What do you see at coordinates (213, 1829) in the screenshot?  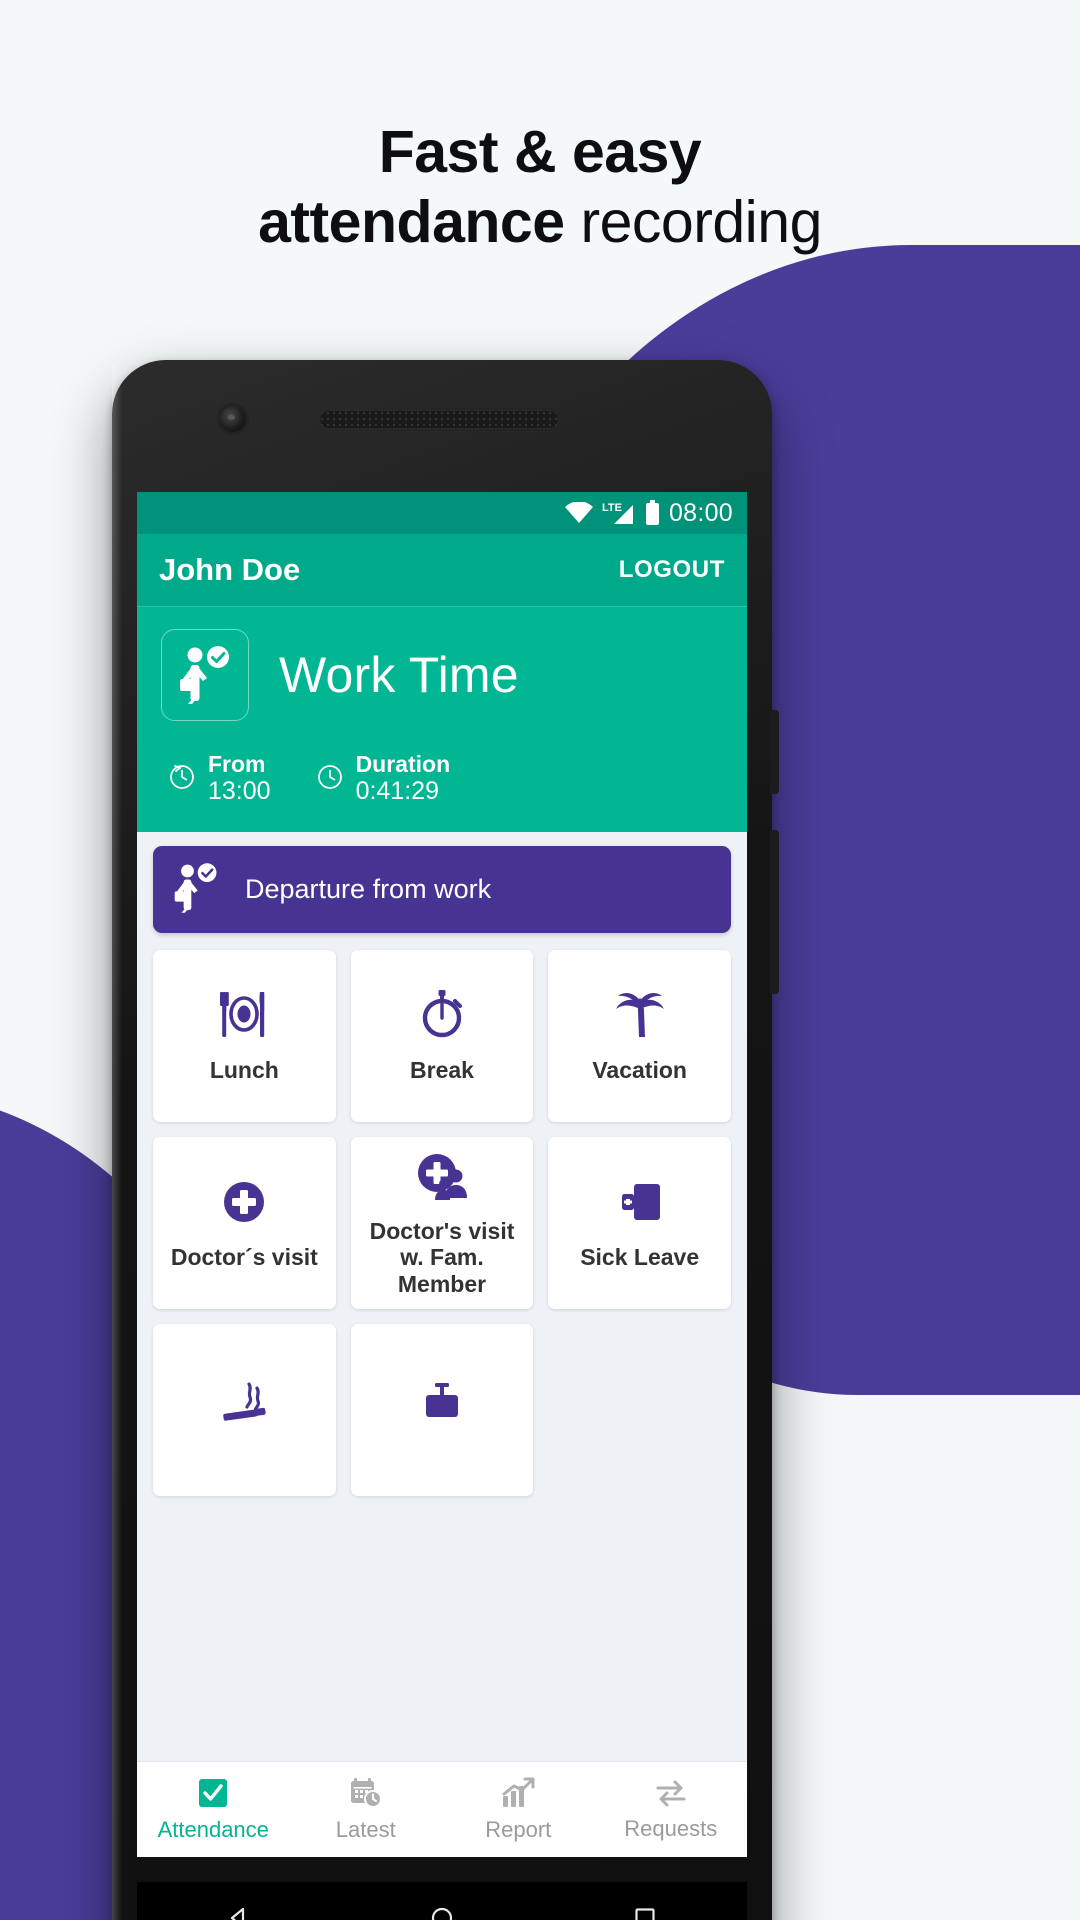 I see `nav-label: Attendance` at bounding box center [213, 1829].